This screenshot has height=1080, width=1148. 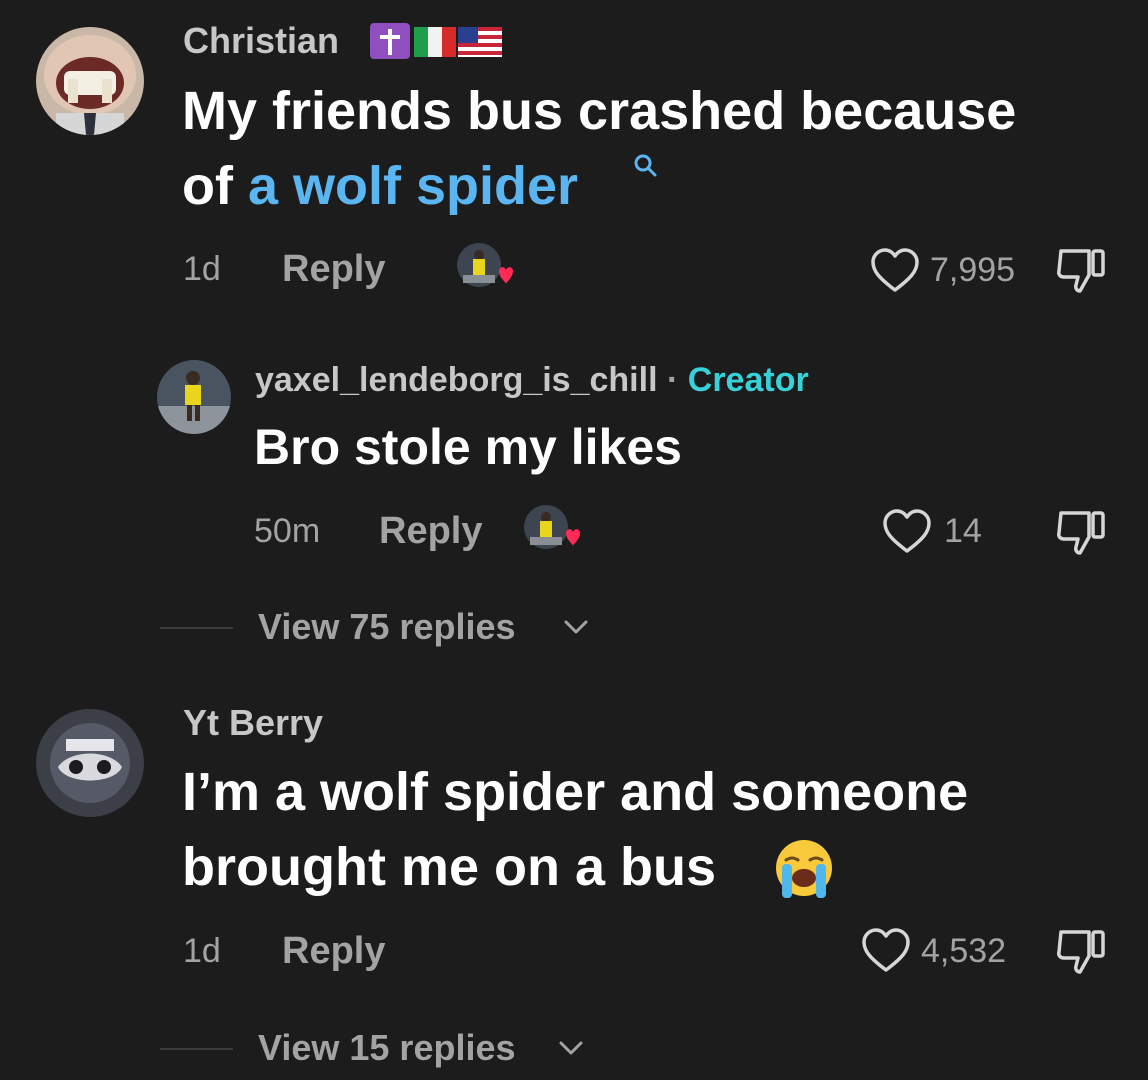 What do you see at coordinates (575, 792) in the screenshot?
I see `comment-text: I’m a wolf spider and someone` at bounding box center [575, 792].